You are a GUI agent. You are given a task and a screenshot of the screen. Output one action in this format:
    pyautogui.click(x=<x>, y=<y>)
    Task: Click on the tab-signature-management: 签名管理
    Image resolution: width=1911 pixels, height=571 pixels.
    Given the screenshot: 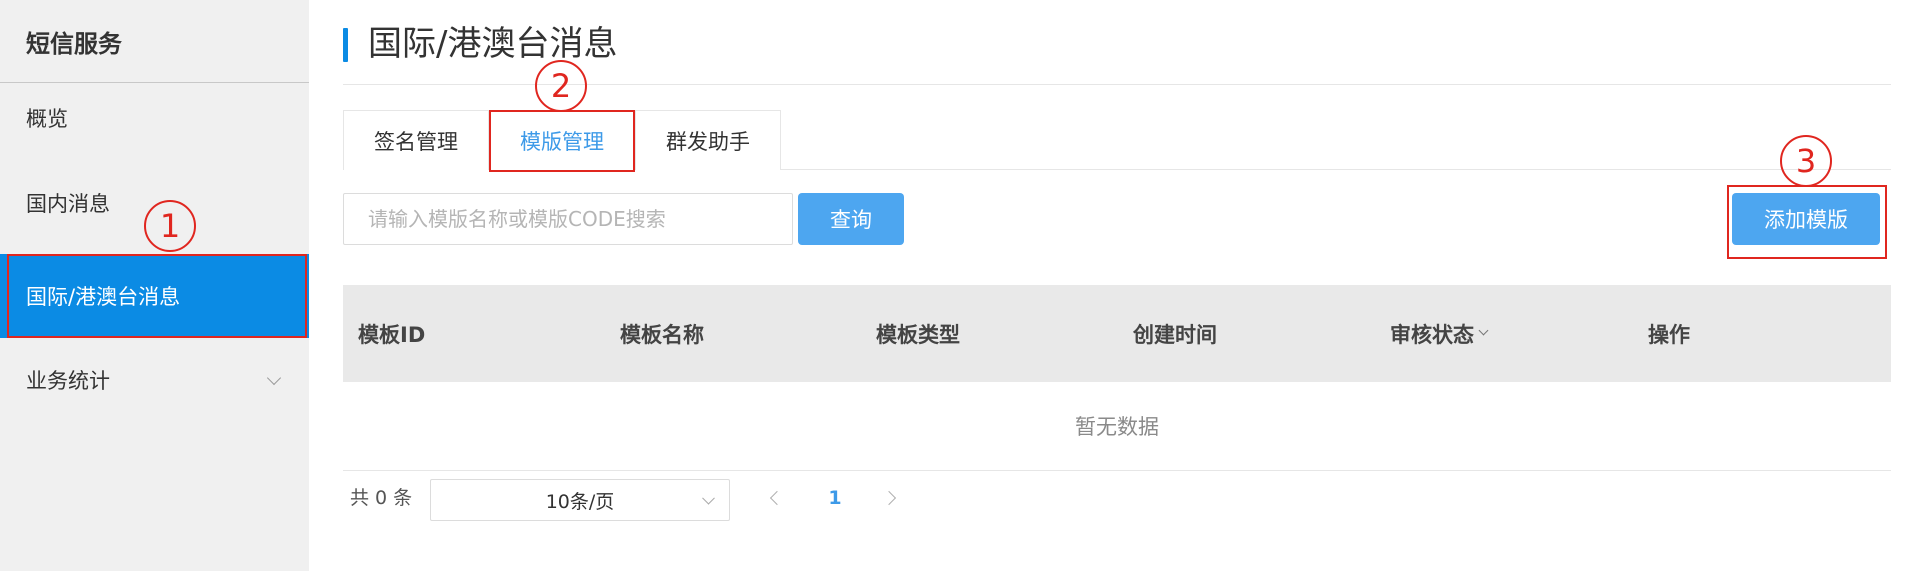 What is the action you would take?
    pyautogui.click(x=416, y=140)
    